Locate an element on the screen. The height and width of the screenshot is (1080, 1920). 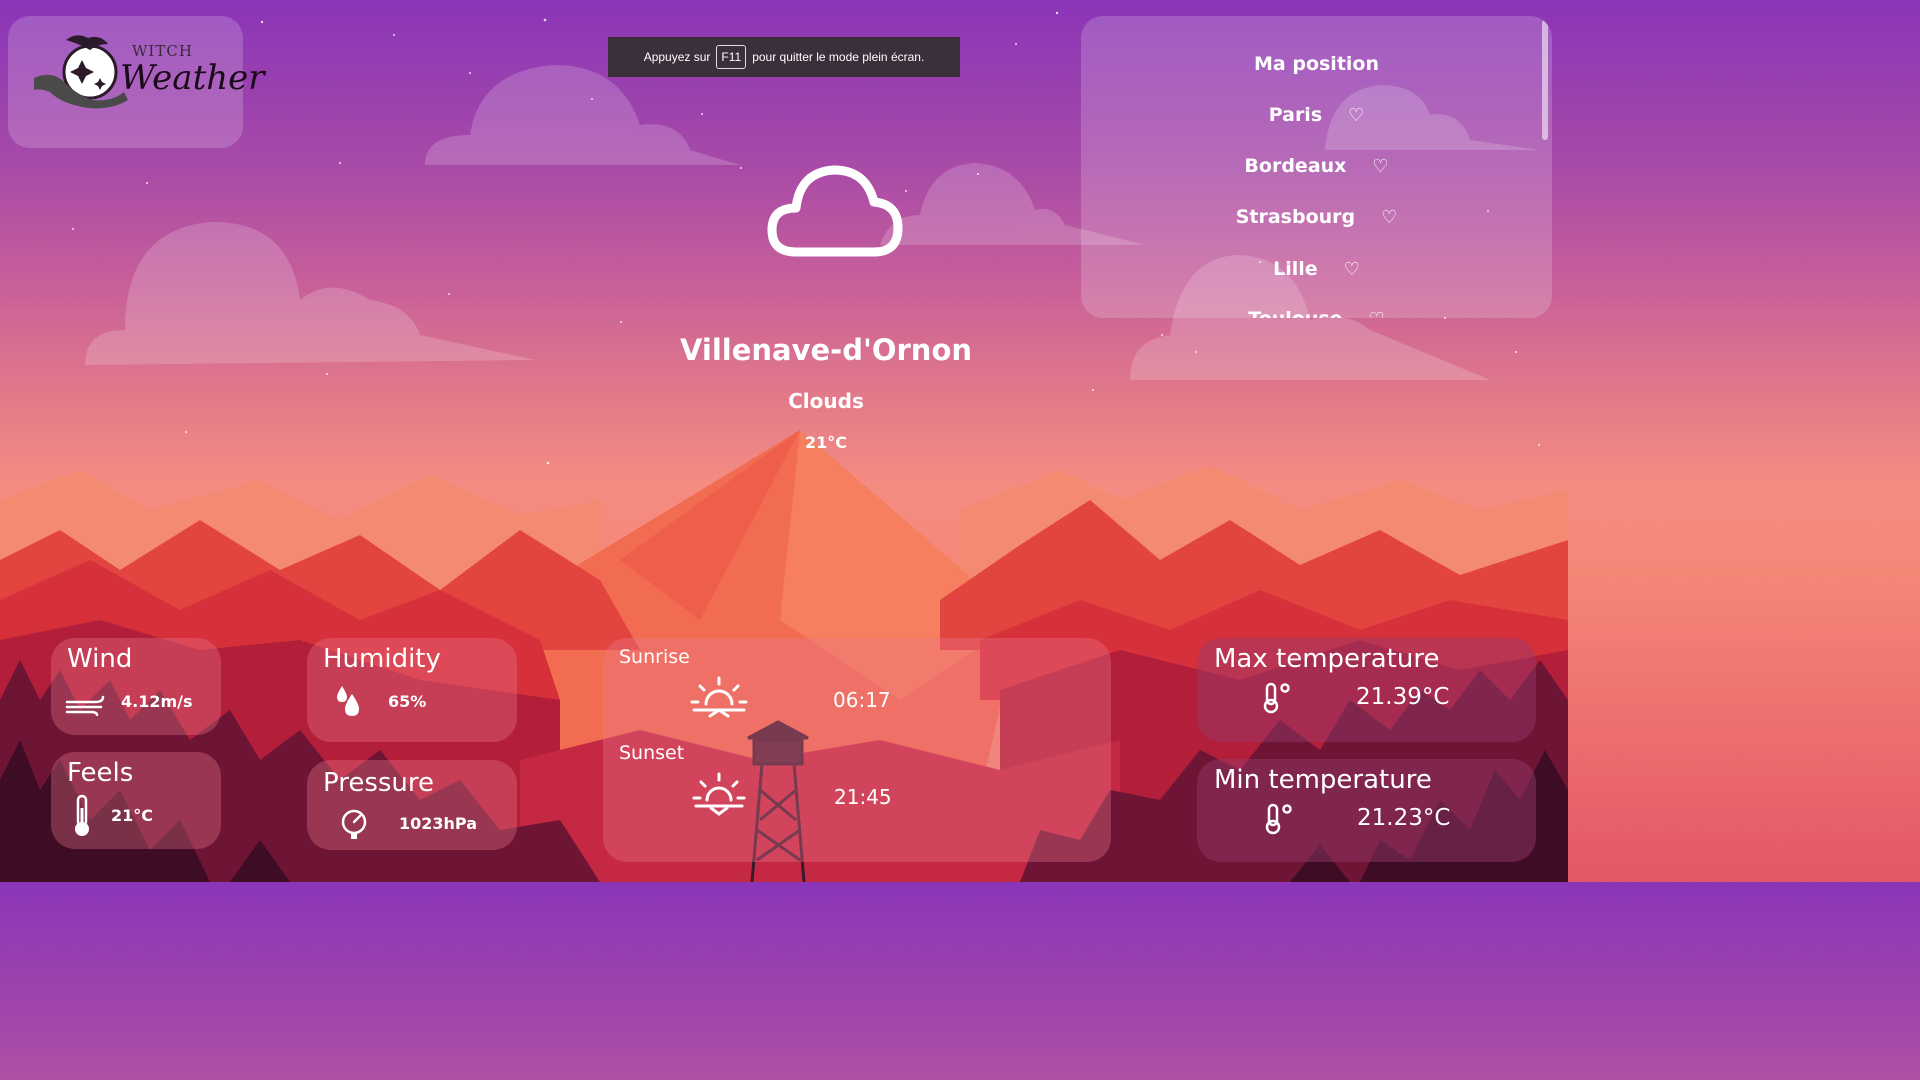
pressure-value: 1023hPa is located at coordinates (438, 823).